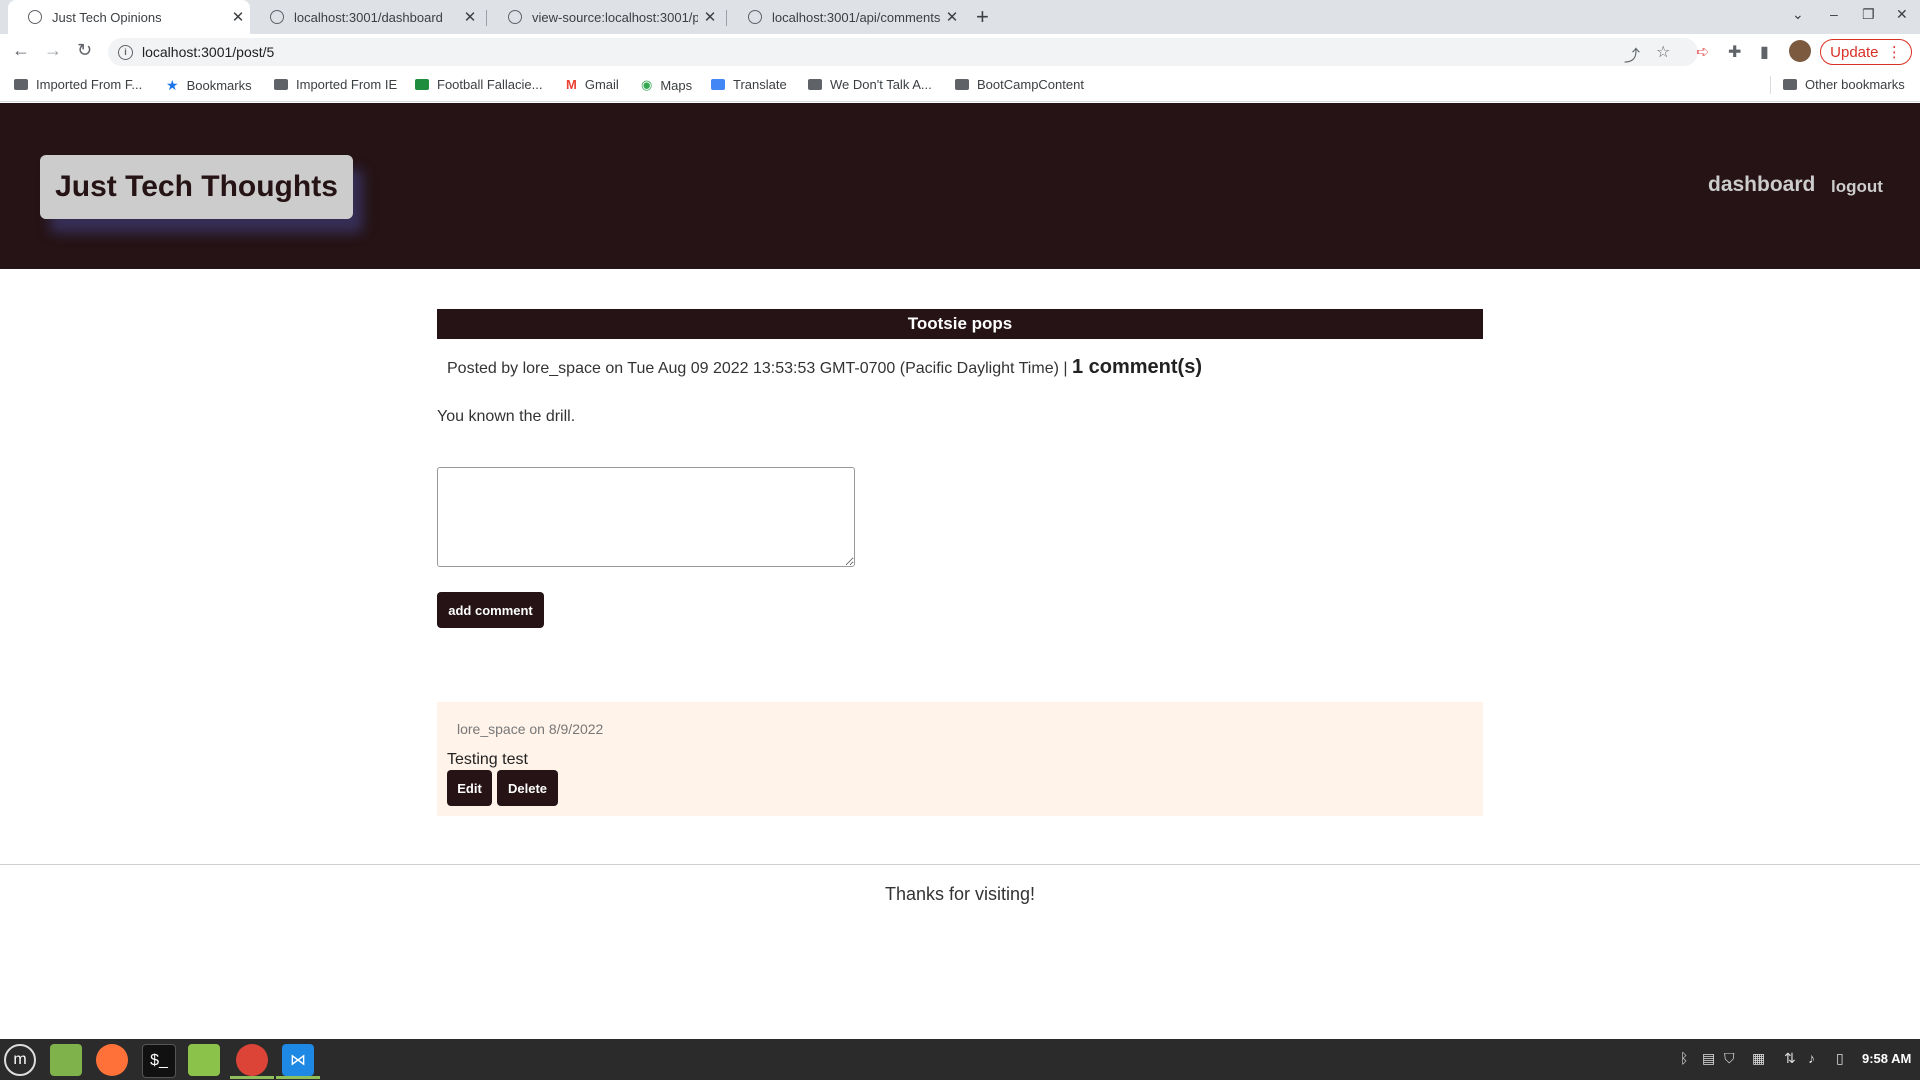 This screenshot has height=1080, width=1920. What do you see at coordinates (601, 84) in the screenshot?
I see `bookmark-label: Gmail` at bounding box center [601, 84].